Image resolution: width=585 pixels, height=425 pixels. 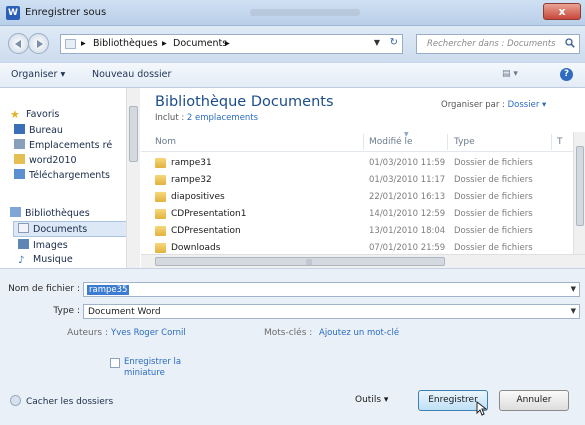 I want to click on type-label: Type :, so click(x=66, y=311).